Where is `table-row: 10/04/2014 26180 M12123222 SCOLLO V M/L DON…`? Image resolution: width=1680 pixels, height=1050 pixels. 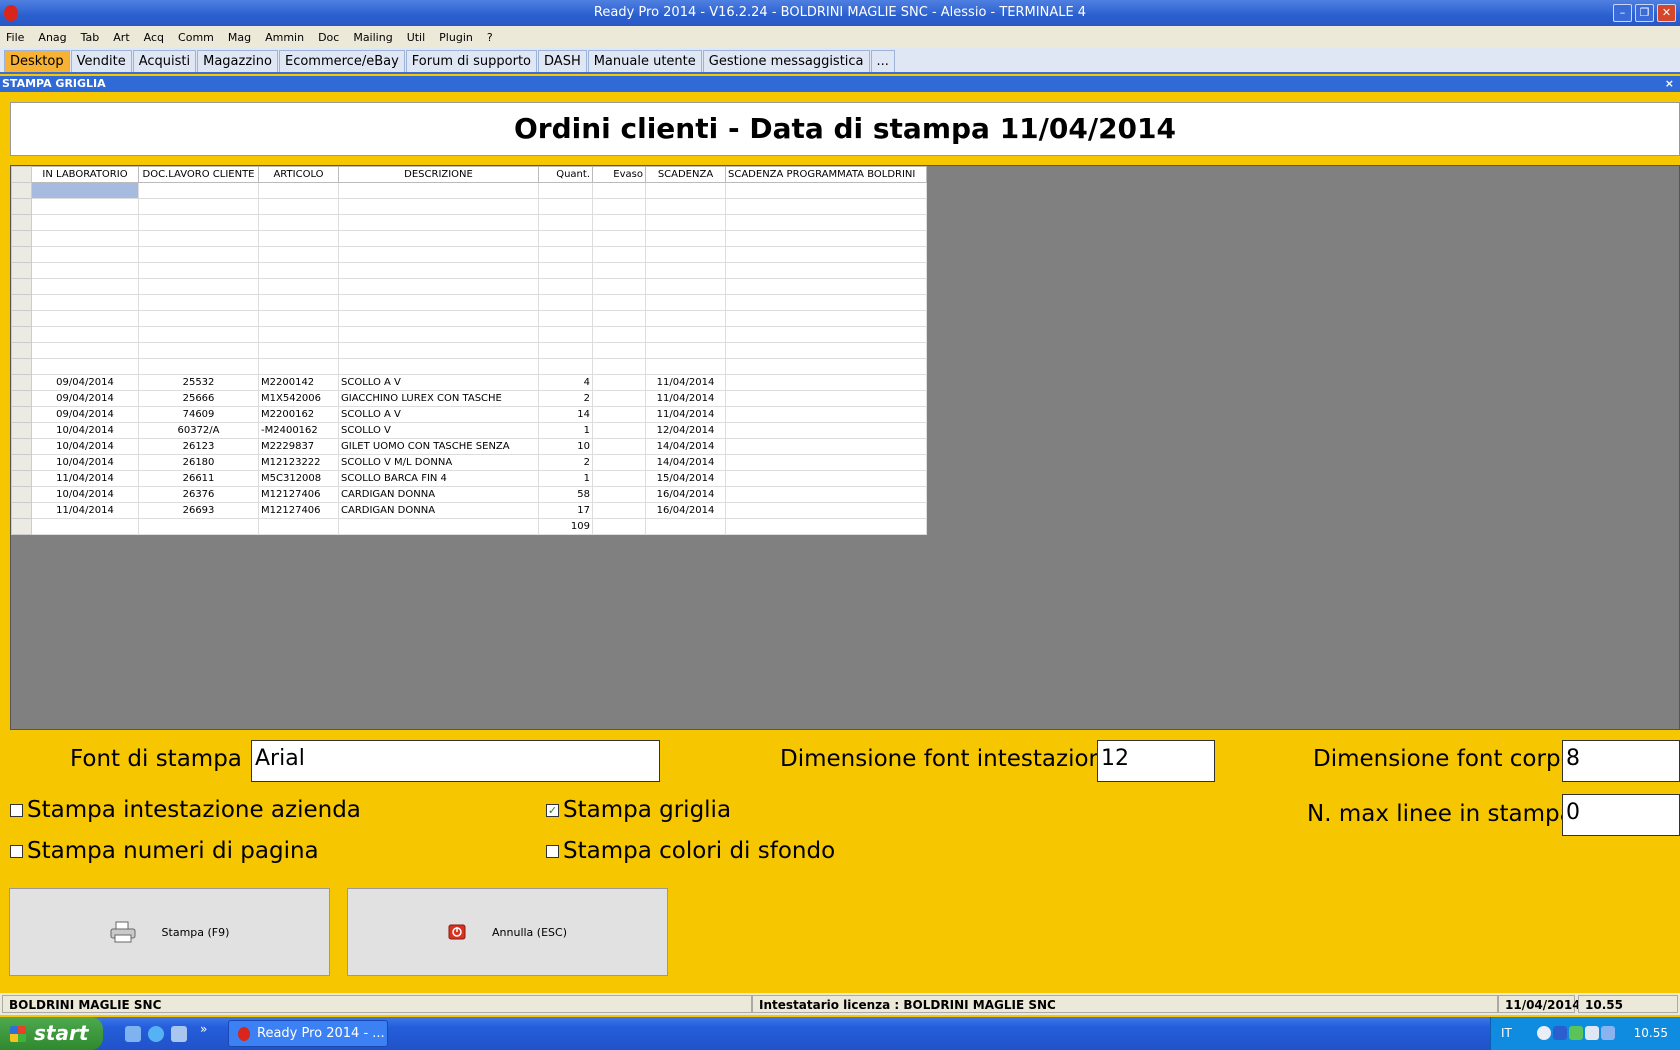
table-row: 10/04/2014 26180 M12123222 SCOLLO V M/L DON… is located at coordinates (469, 462).